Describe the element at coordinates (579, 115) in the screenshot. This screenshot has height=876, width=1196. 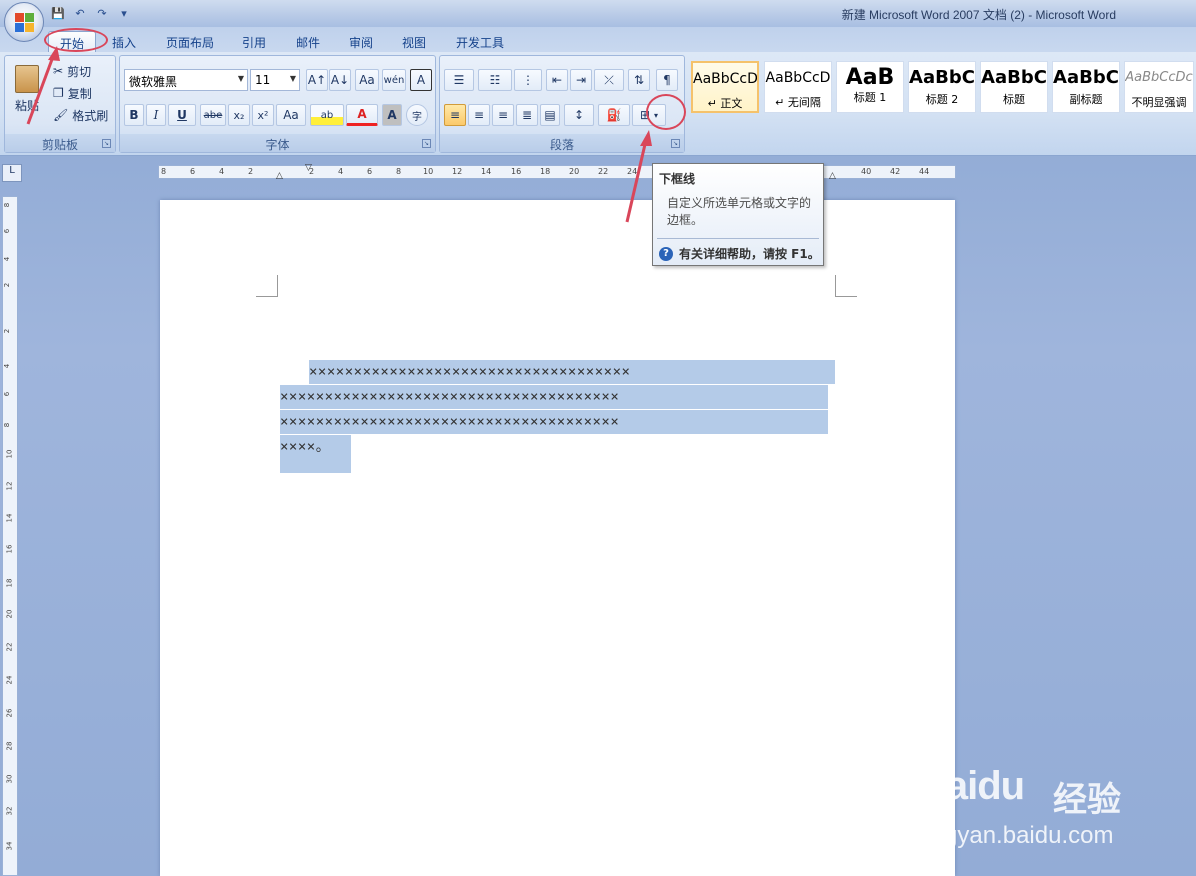
I see `line-spacing-button: ↕` at that location.